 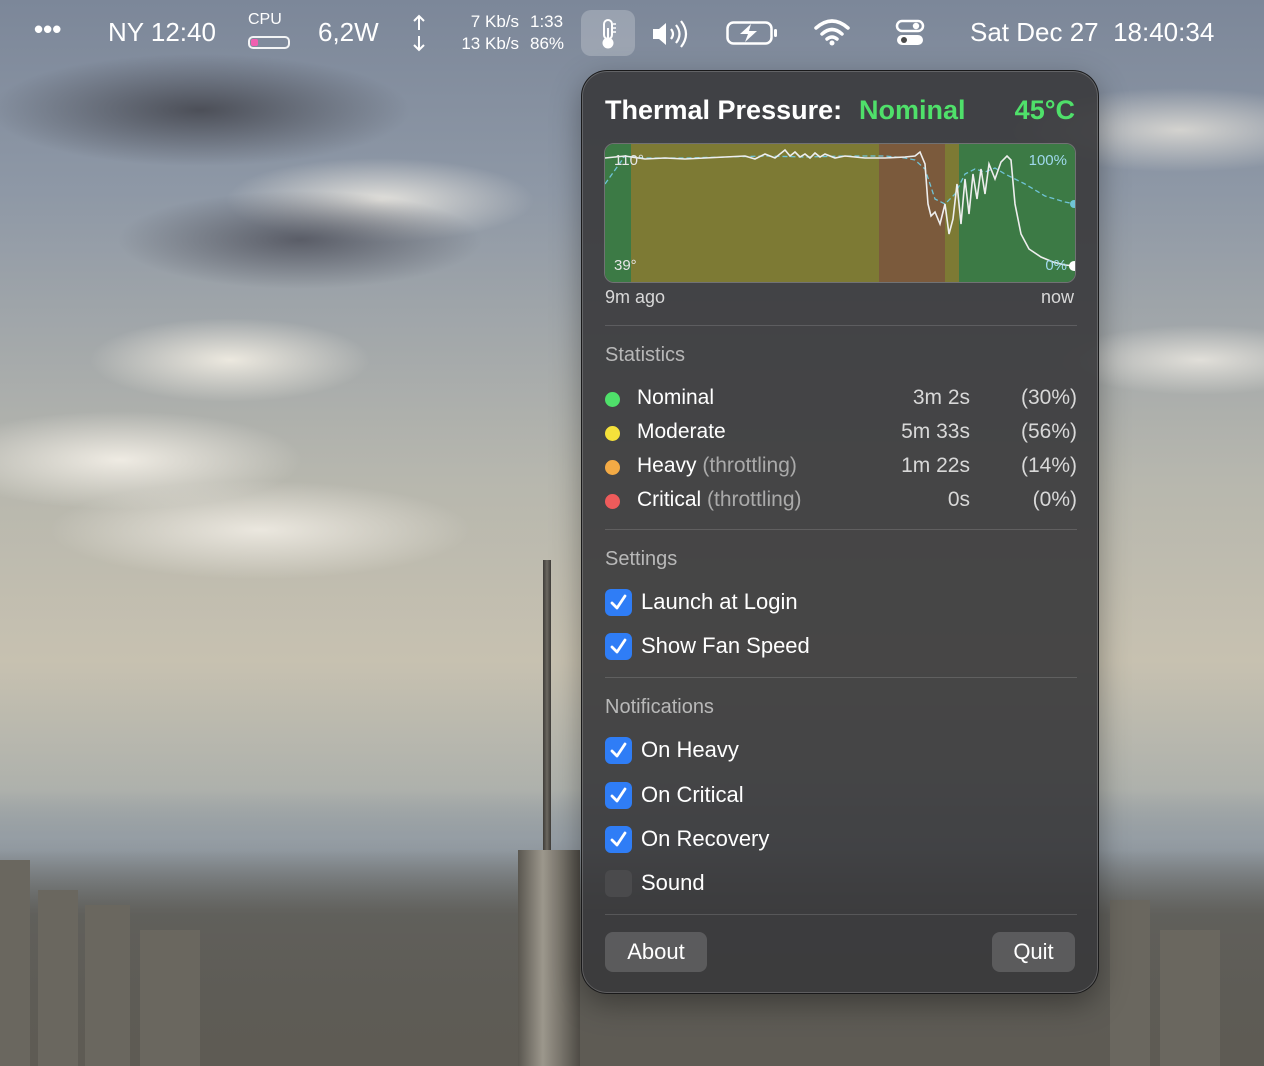 I want to click on thermometer-button, so click(x=608, y=33).